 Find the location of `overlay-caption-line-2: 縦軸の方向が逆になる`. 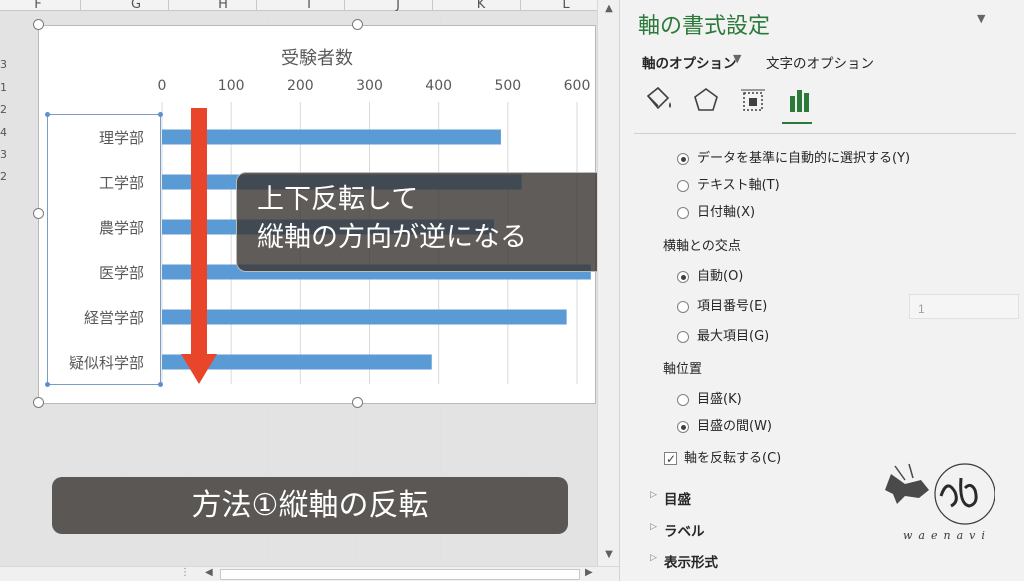

overlay-caption-line-2: 縦軸の方向が逆になる is located at coordinates (392, 237).